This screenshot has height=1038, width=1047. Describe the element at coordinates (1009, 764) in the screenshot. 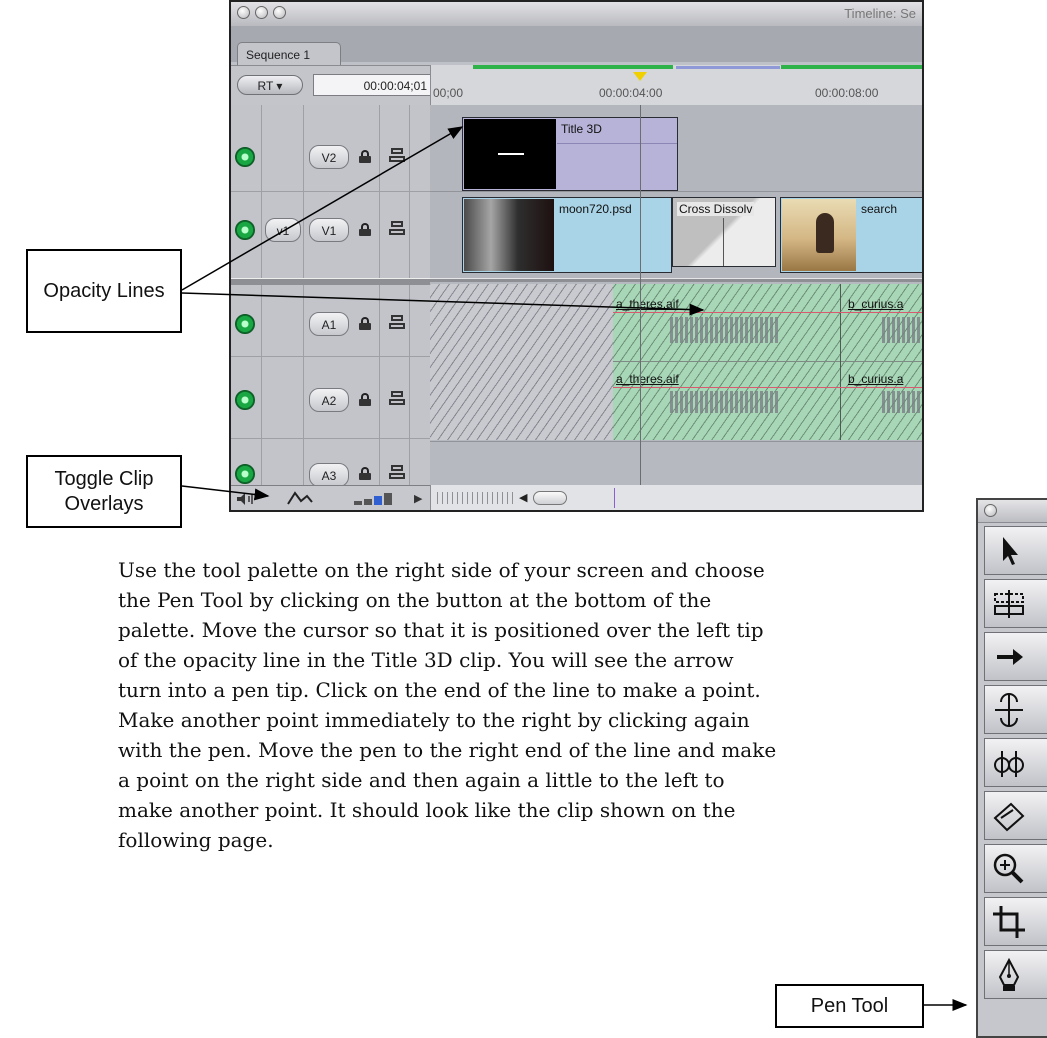

I see `slip-icon` at that location.